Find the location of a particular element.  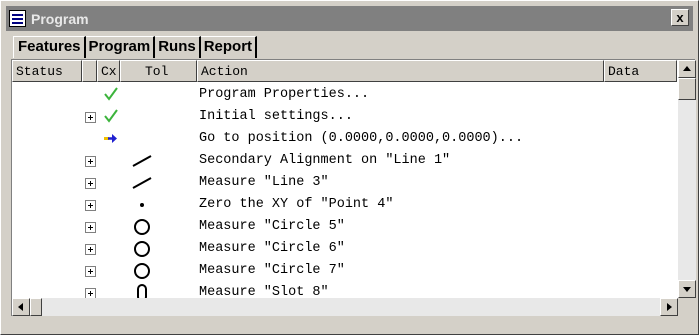

row-action-text: Measure "Circle 6" is located at coordinates (272, 248).